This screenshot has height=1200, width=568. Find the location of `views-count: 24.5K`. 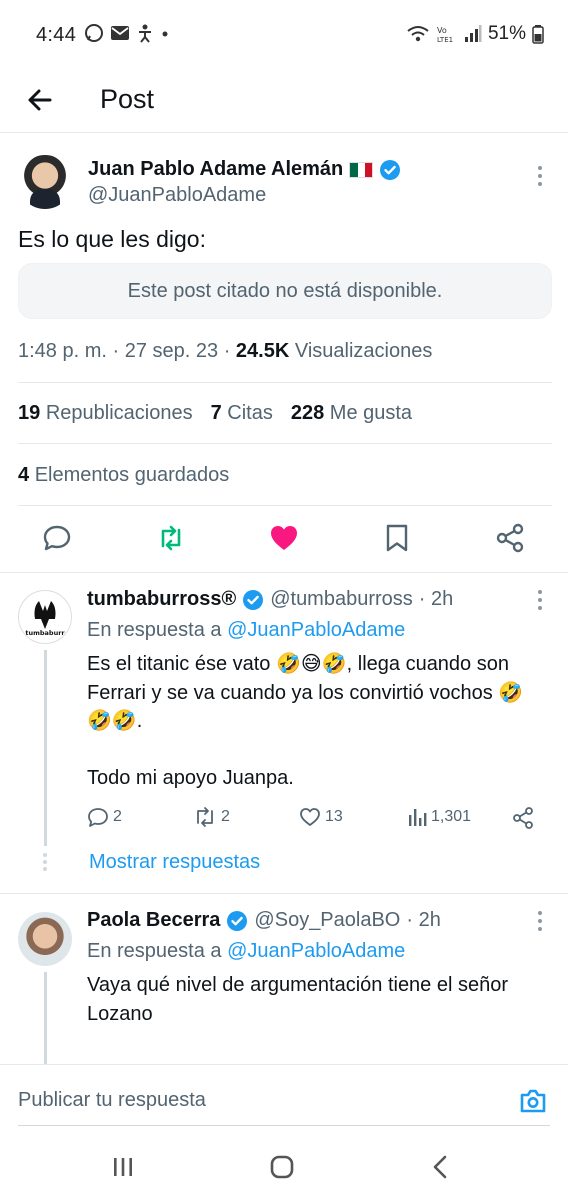

views-count: 24.5K is located at coordinates (262, 351).